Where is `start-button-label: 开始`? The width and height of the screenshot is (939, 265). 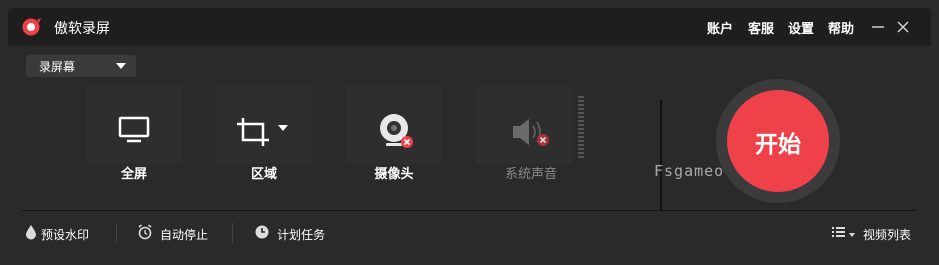 start-button-label: 开始 is located at coordinates (778, 145).